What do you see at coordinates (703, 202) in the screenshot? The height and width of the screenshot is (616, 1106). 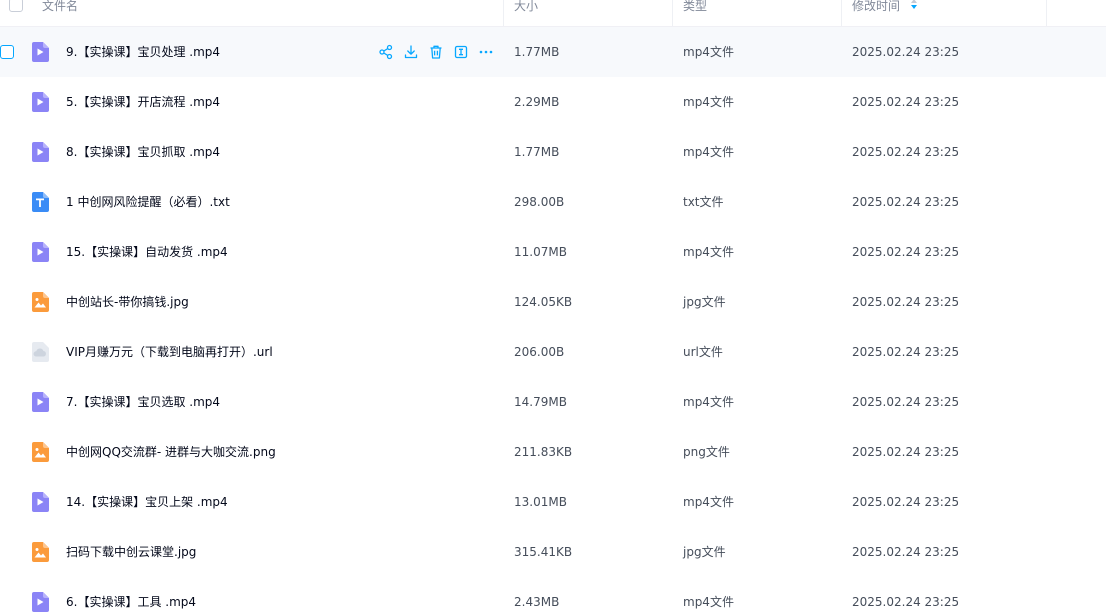 I see `file-type: txt文件` at bounding box center [703, 202].